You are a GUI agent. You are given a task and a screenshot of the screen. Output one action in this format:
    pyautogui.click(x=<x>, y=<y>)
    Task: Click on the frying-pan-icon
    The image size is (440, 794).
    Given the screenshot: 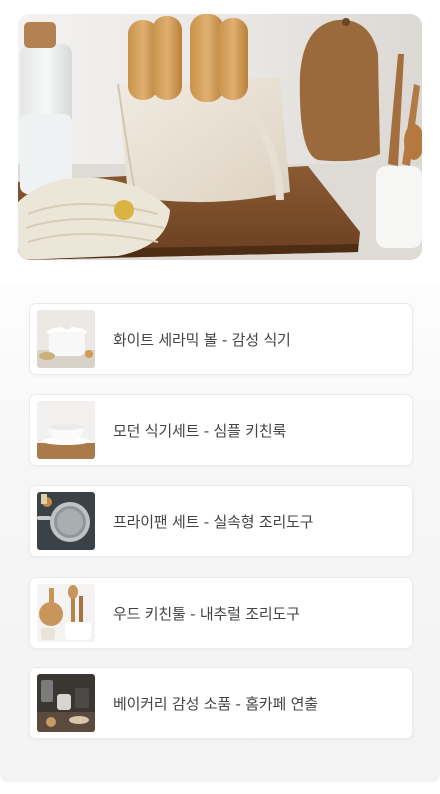 What is the action you would take?
    pyautogui.click(x=66, y=521)
    